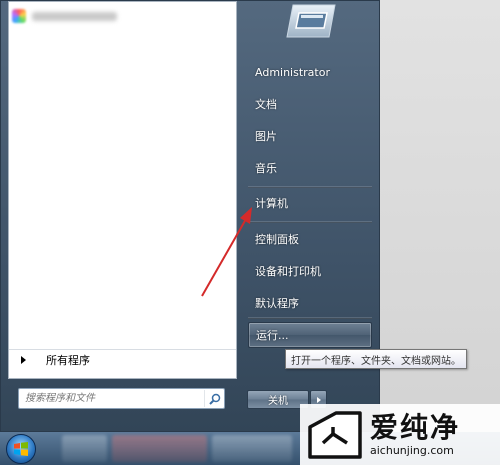  What do you see at coordinates (310, 303) in the screenshot?
I see `default-programs-item: 默认程序` at bounding box center [310, 303].